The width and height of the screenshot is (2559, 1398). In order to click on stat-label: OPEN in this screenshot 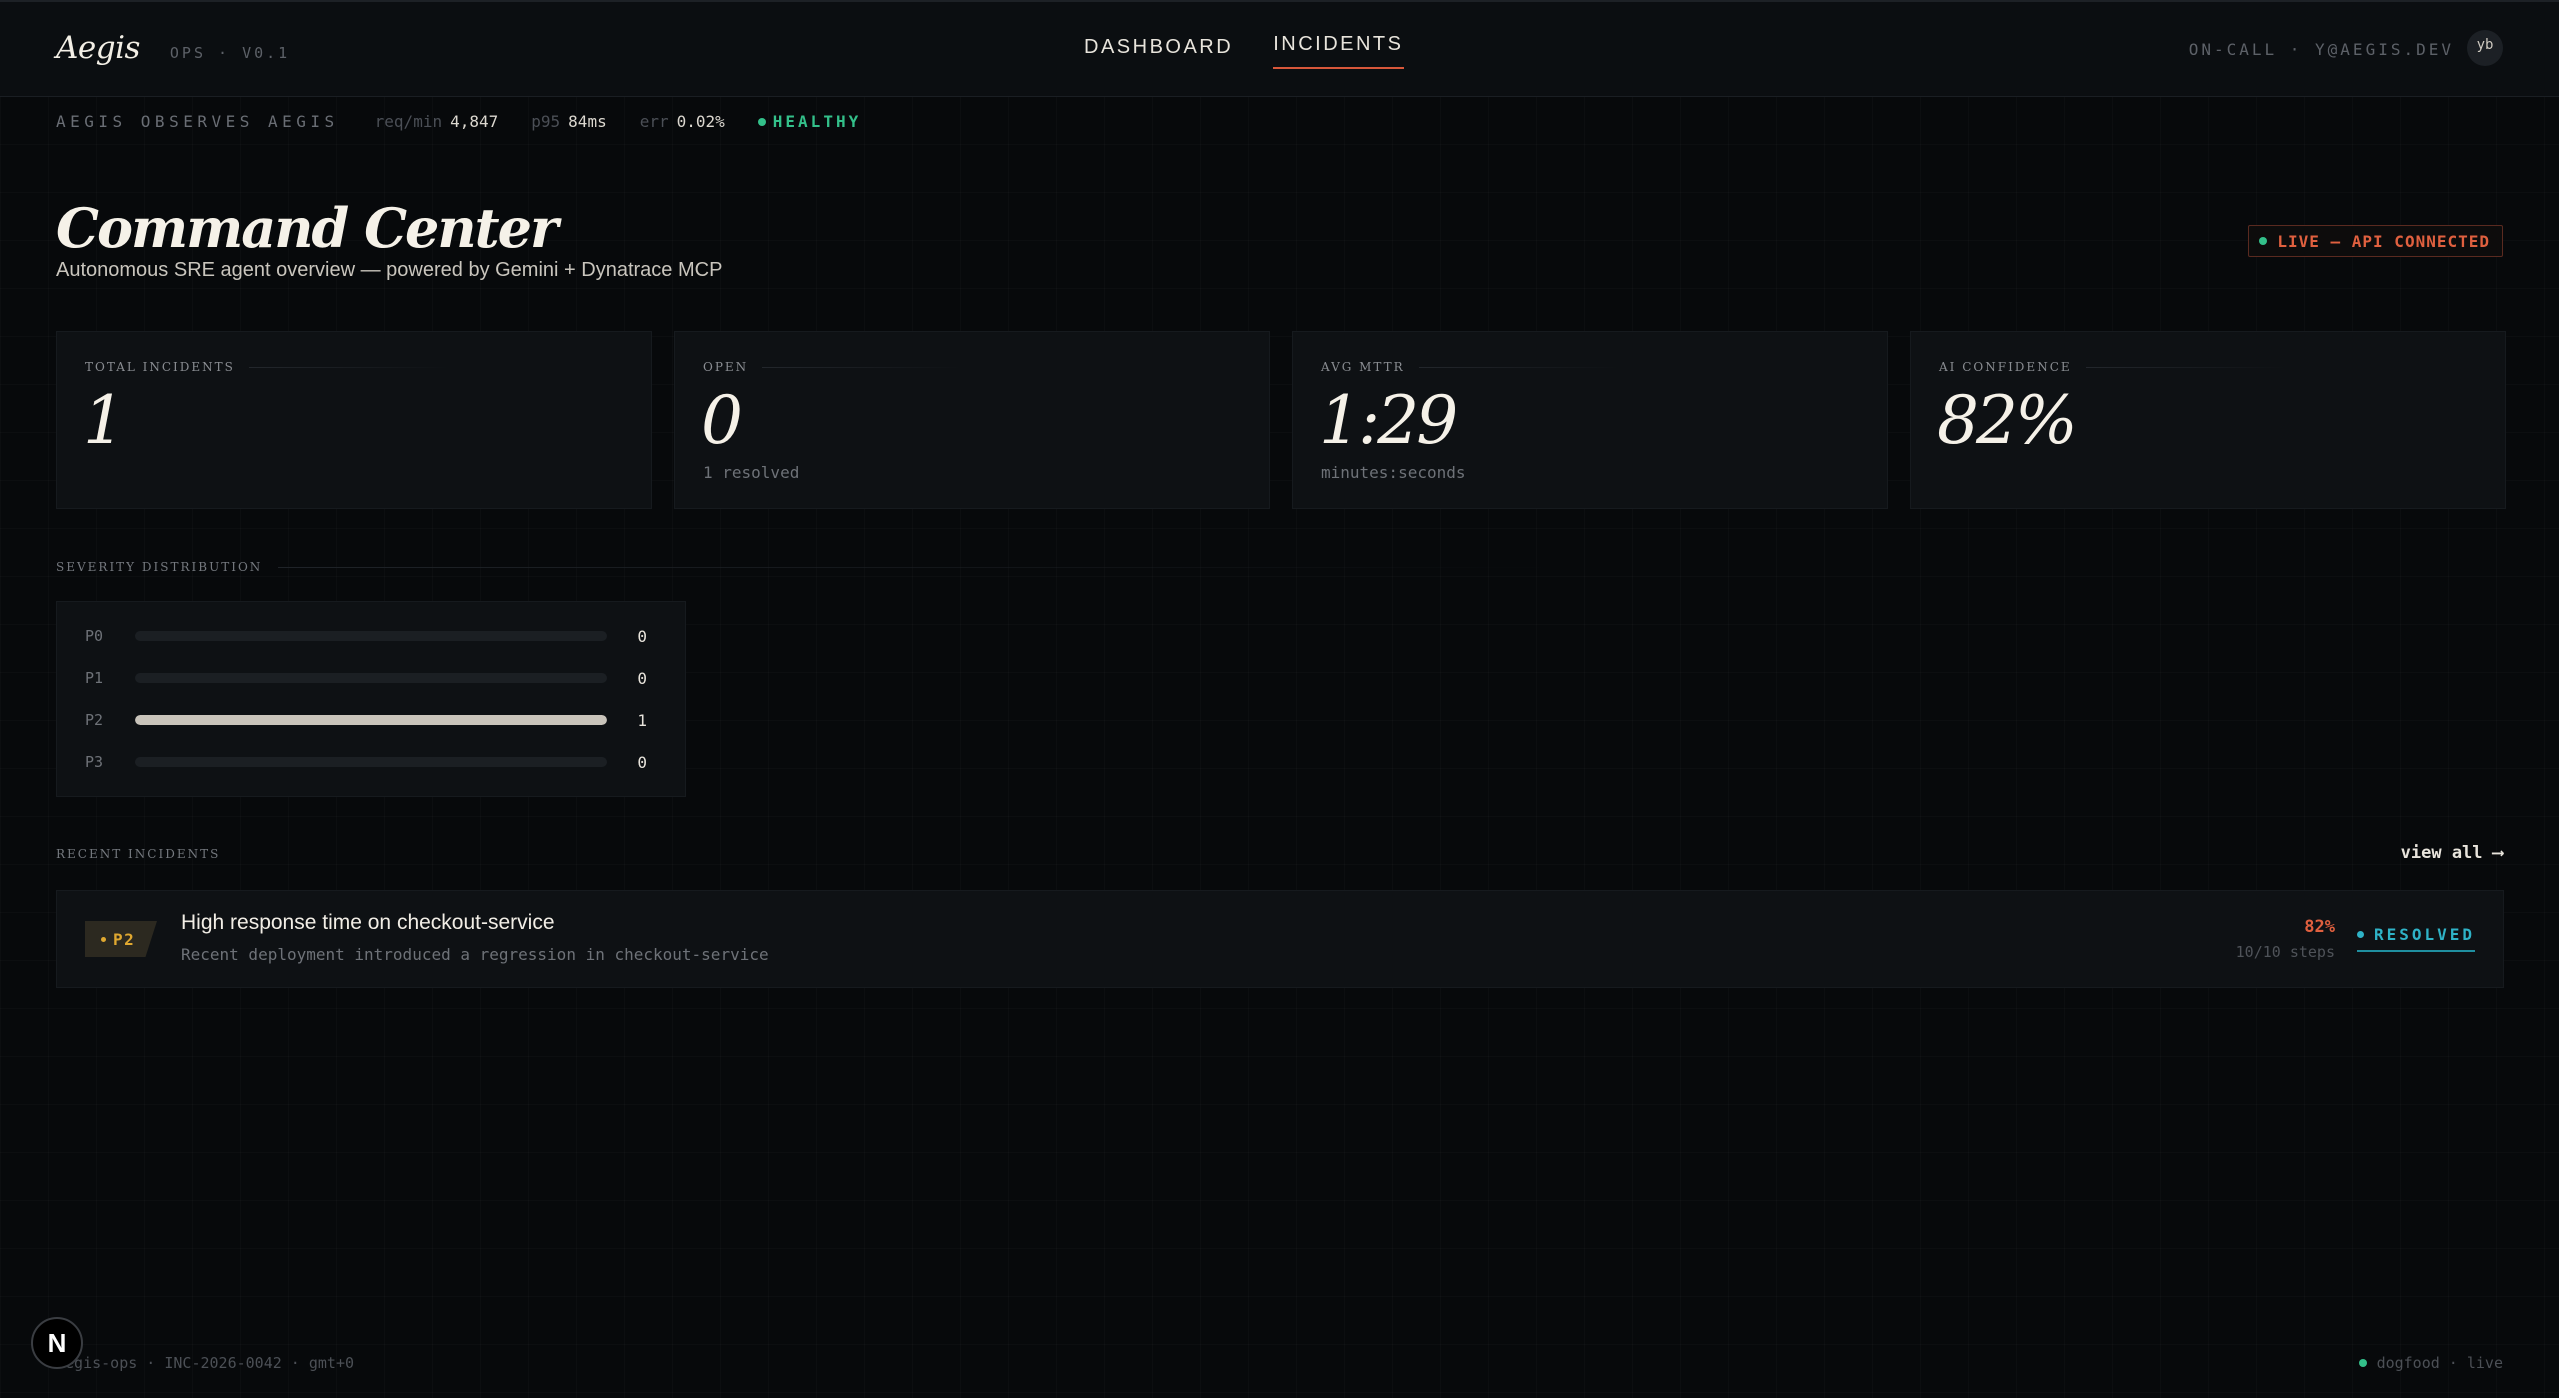, I will do `click(833, 367)`.